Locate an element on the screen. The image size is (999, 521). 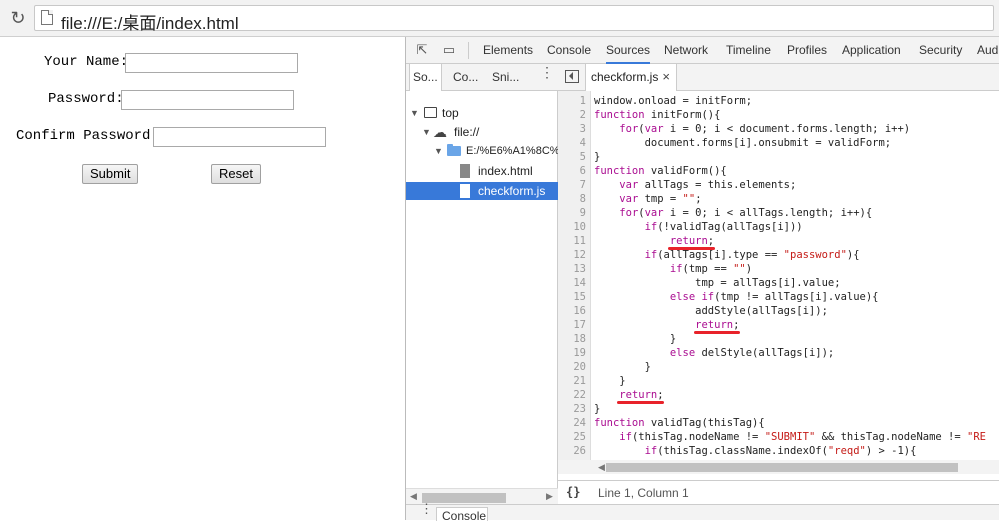
line-number: 2 is located at coordinates (572, 115).